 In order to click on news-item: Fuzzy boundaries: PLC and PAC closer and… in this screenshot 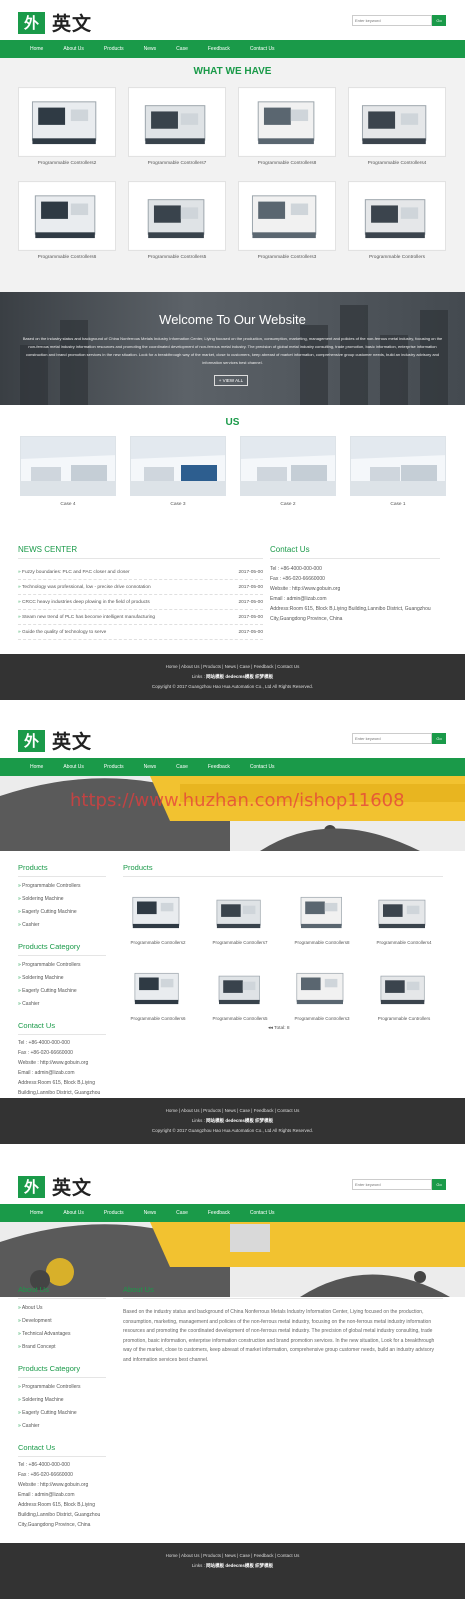, I will do `click(140, 572)`.